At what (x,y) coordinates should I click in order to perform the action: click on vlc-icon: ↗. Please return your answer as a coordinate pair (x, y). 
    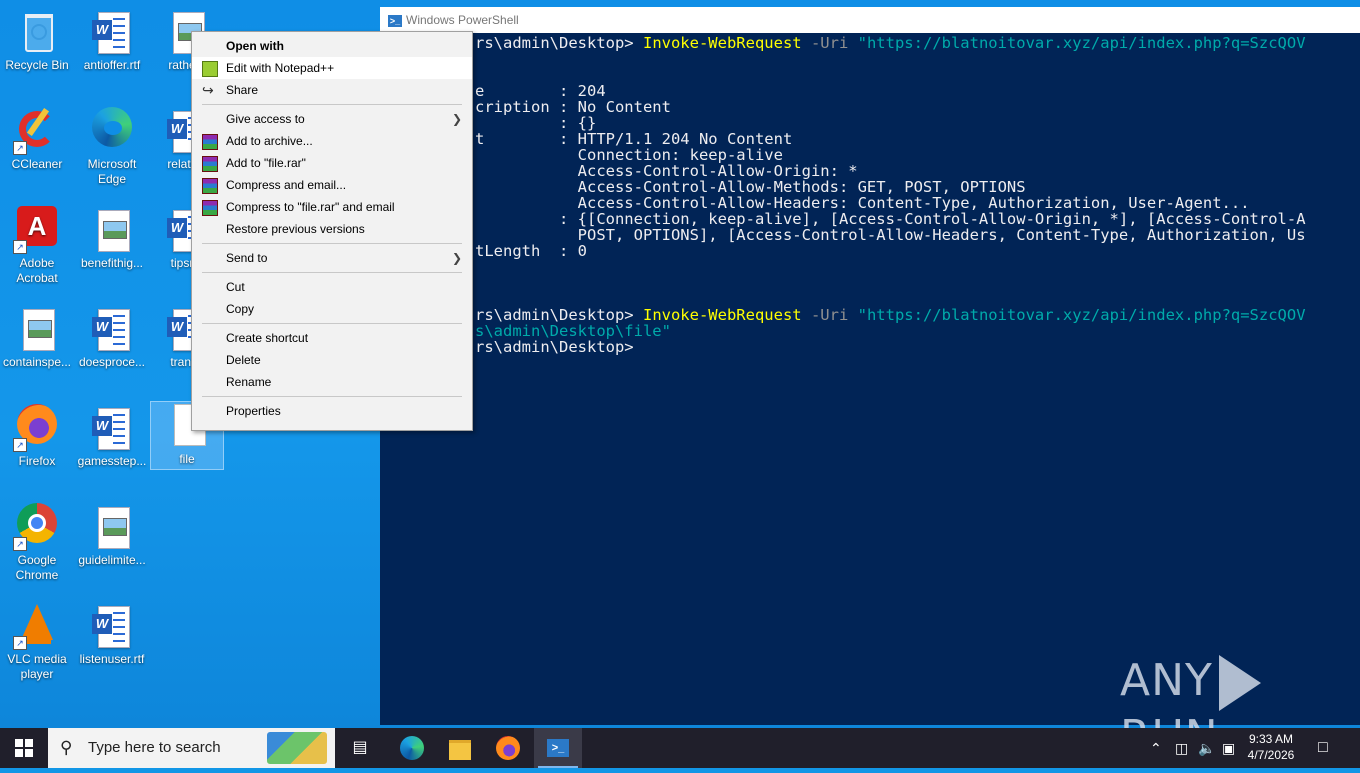
    Looking at the image, I should click on (37, 626).